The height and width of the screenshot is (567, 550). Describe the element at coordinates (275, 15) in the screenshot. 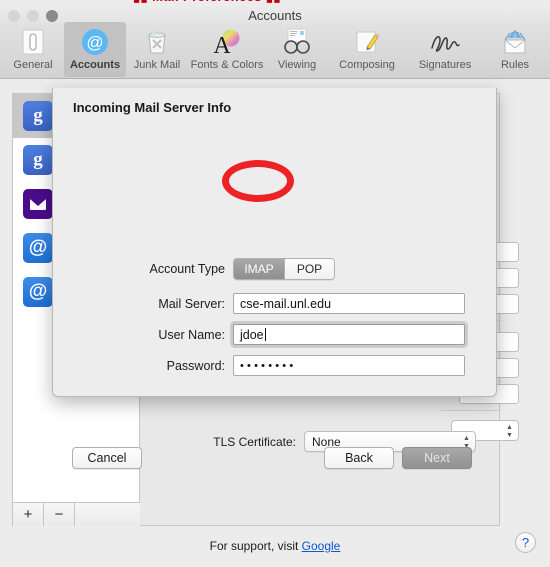

I see `window-title: Accounts` at that location.